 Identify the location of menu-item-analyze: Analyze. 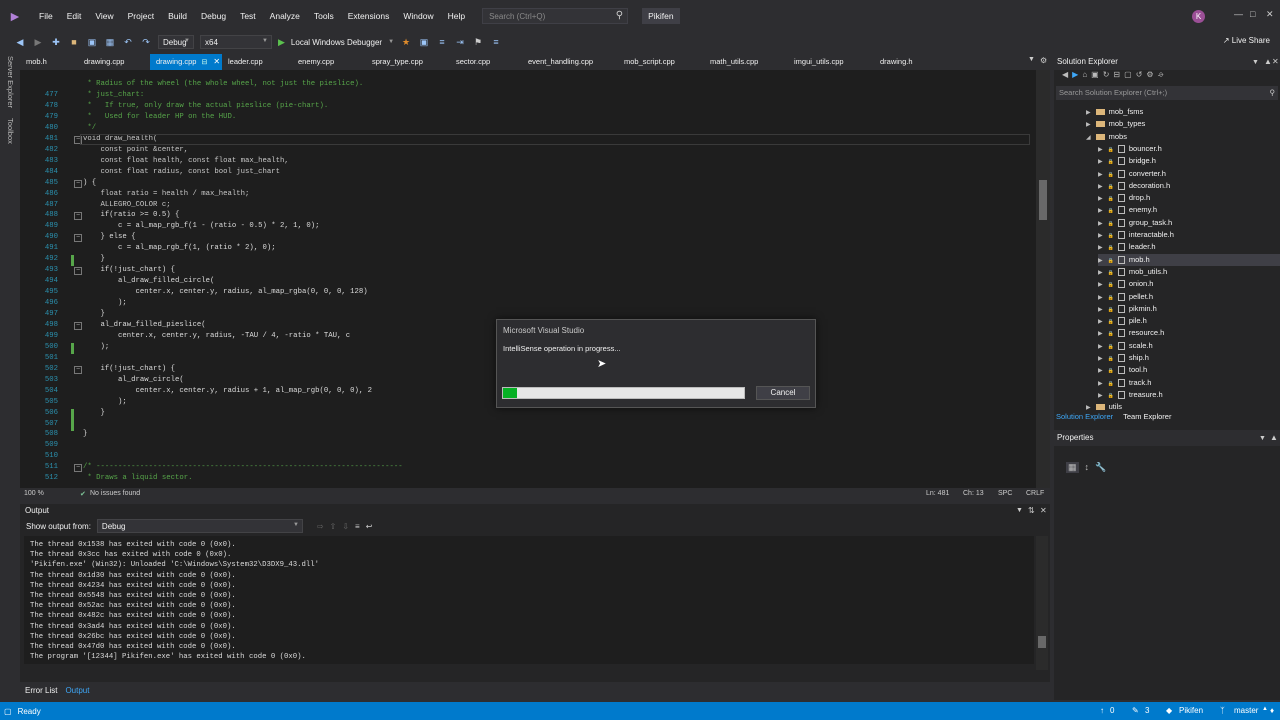
(285, 16).